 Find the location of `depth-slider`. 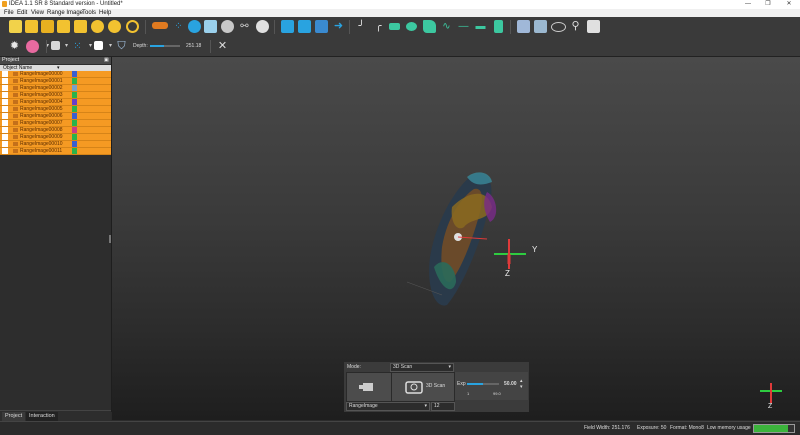

depth-slider is located at coordinates (165, 46).